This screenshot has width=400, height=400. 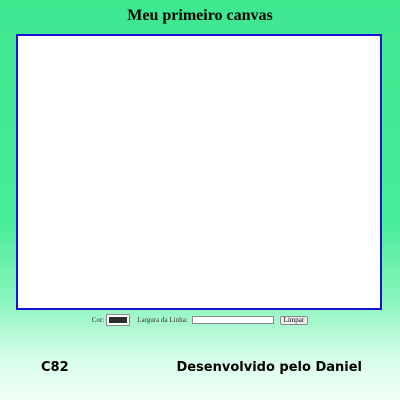 I want to click on footer-code: C82, so click(x=55, y=367).